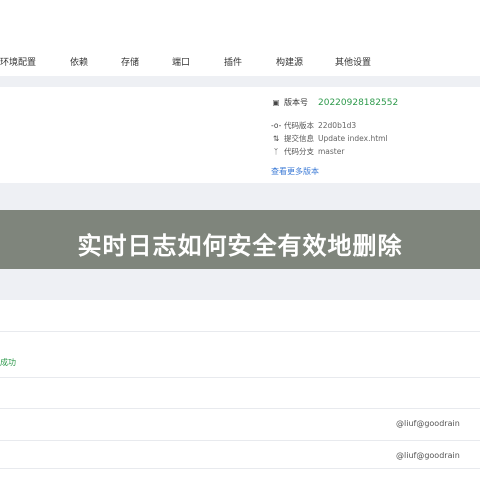  I want to click on version-value: 20220928182552, so click(358, 102).